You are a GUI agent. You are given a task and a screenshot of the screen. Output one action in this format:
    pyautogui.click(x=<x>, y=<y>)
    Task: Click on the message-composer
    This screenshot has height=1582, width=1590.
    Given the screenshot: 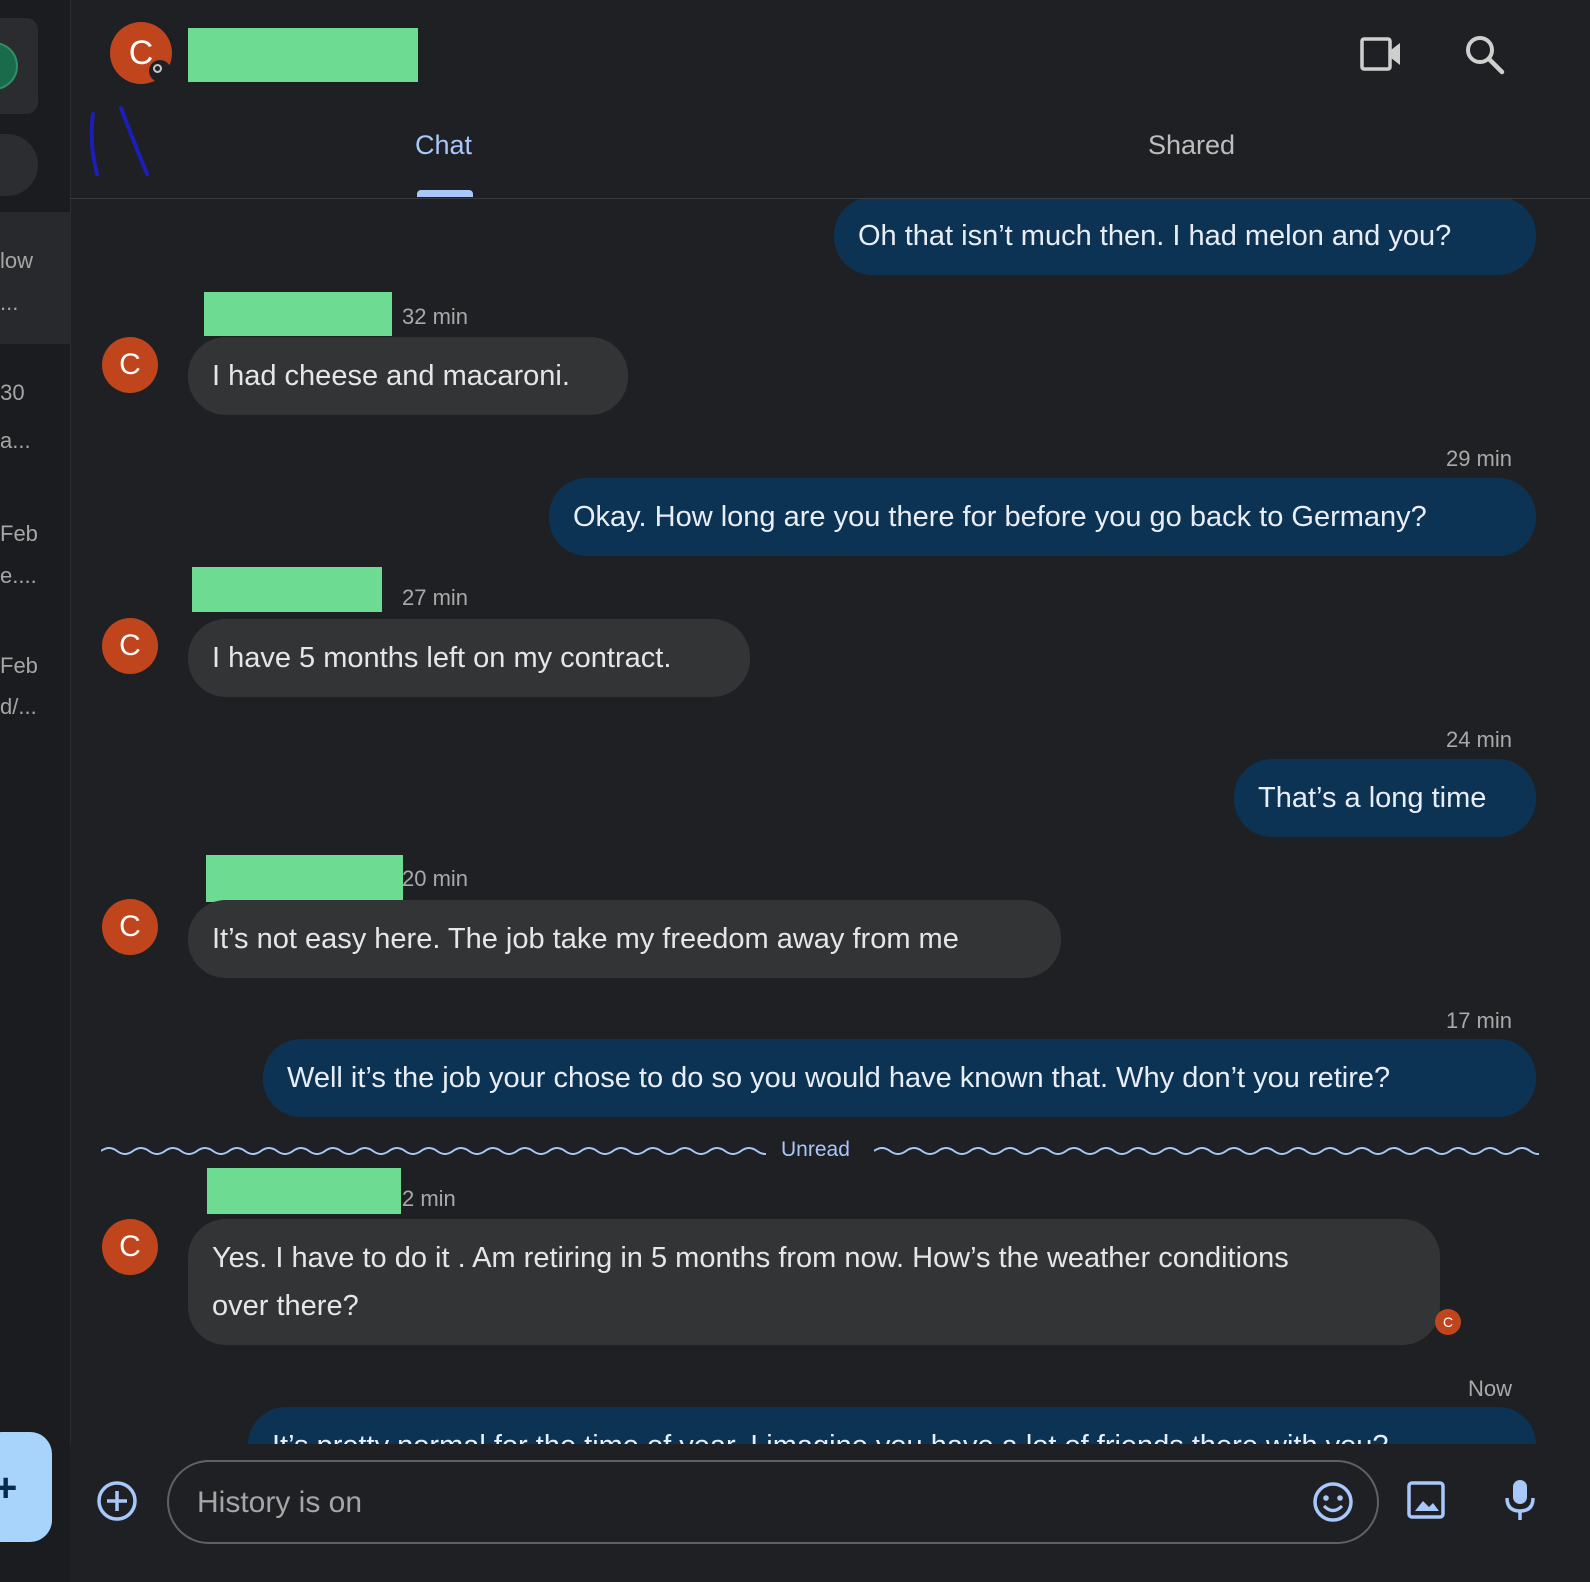 What is the action you would take?
    pyautogui.click(x=830, y=1513)
    